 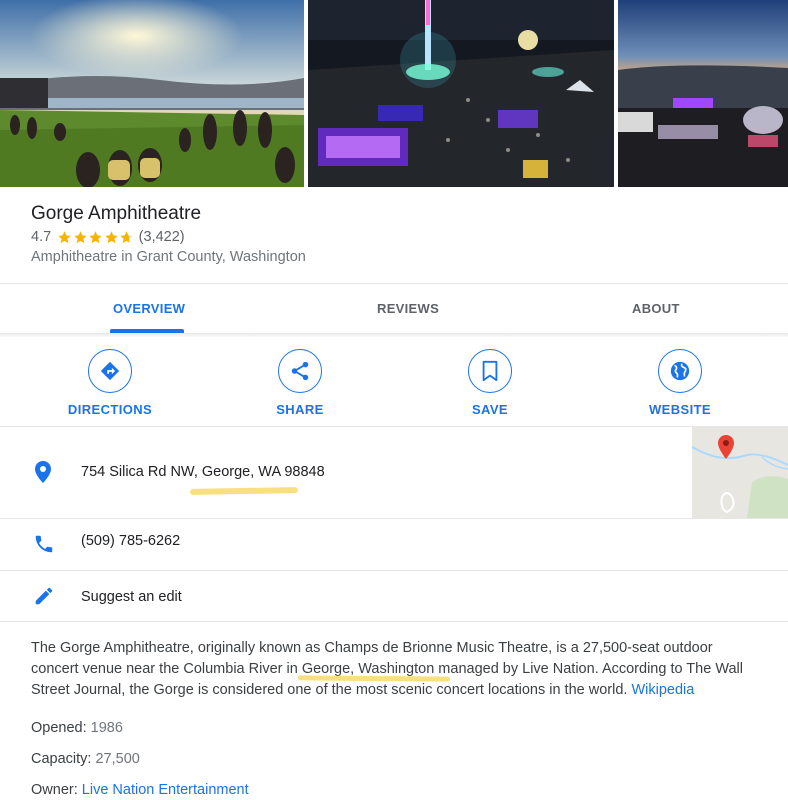 What do you see at coordinates (740, 472) in the screenshot?
I see `map-thumbnail` at bounding box center [740, 472].